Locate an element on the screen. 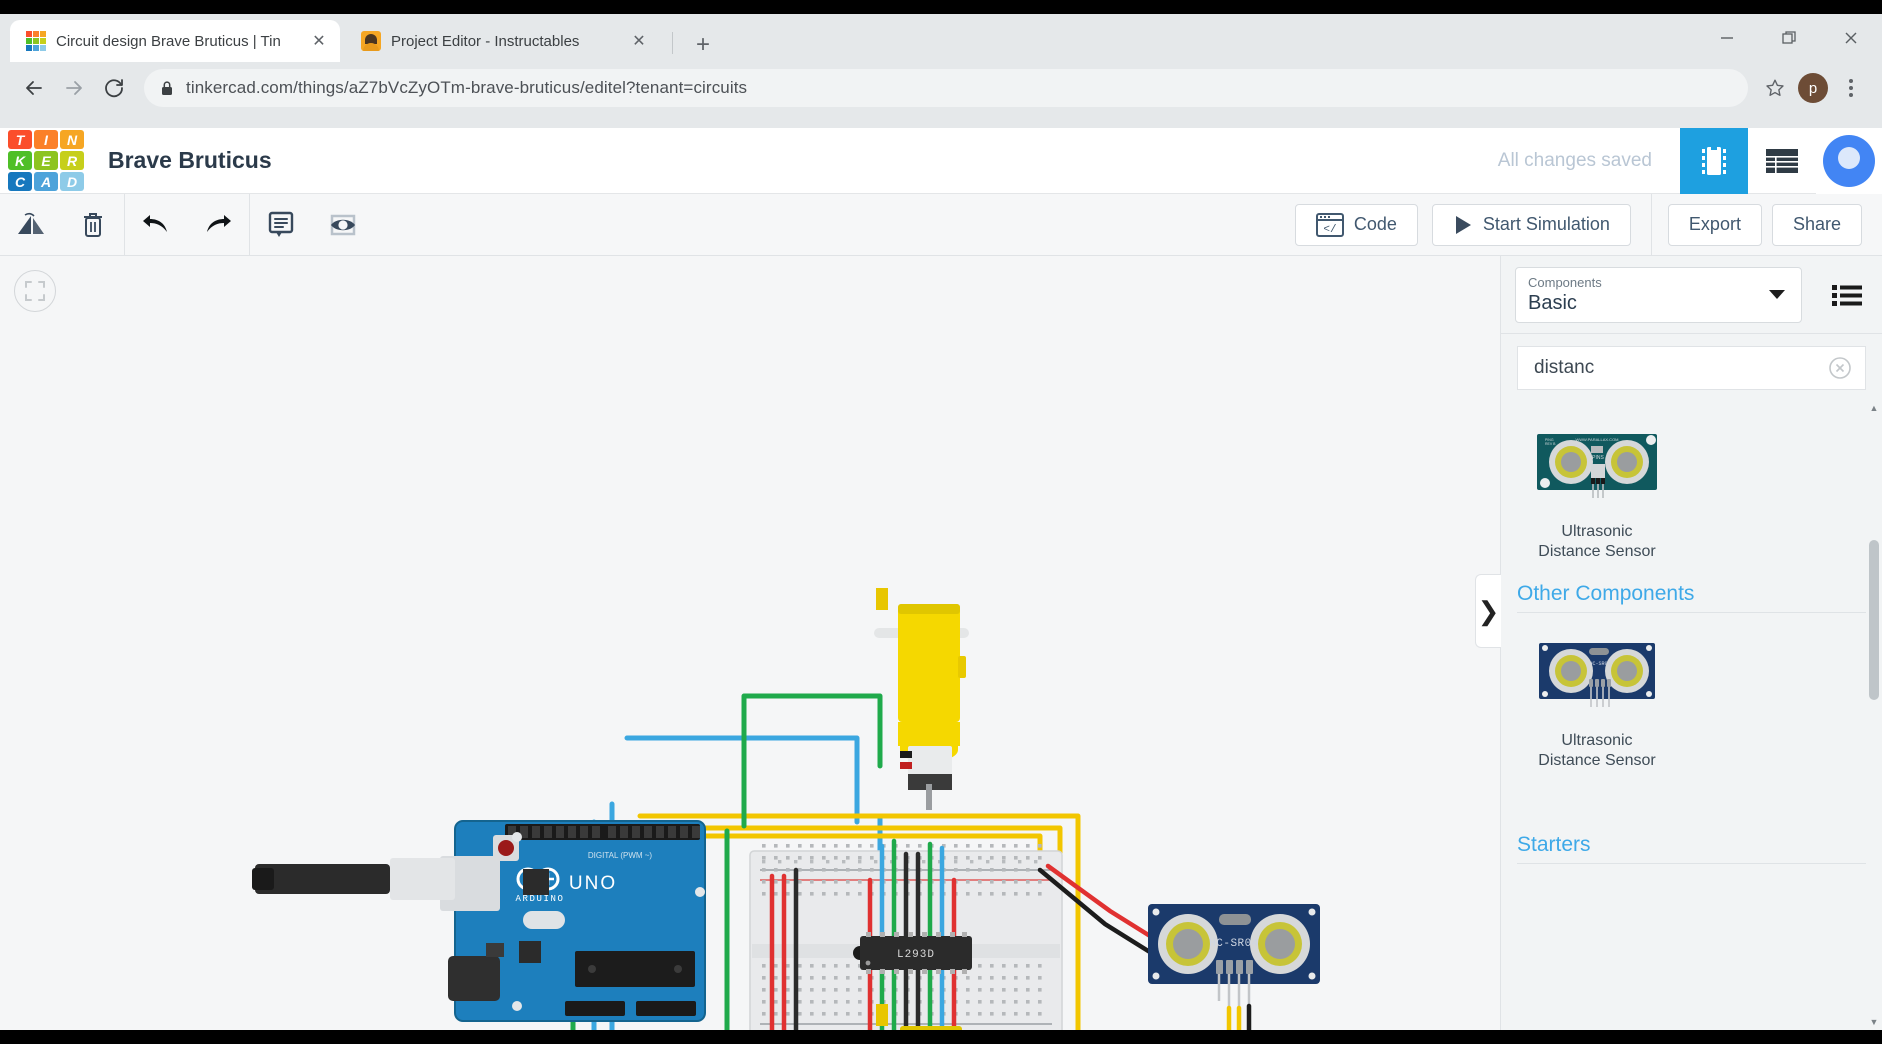  arduino-digital-label: DIGITAL (PWM ~) is located at coordinates (620, 855).